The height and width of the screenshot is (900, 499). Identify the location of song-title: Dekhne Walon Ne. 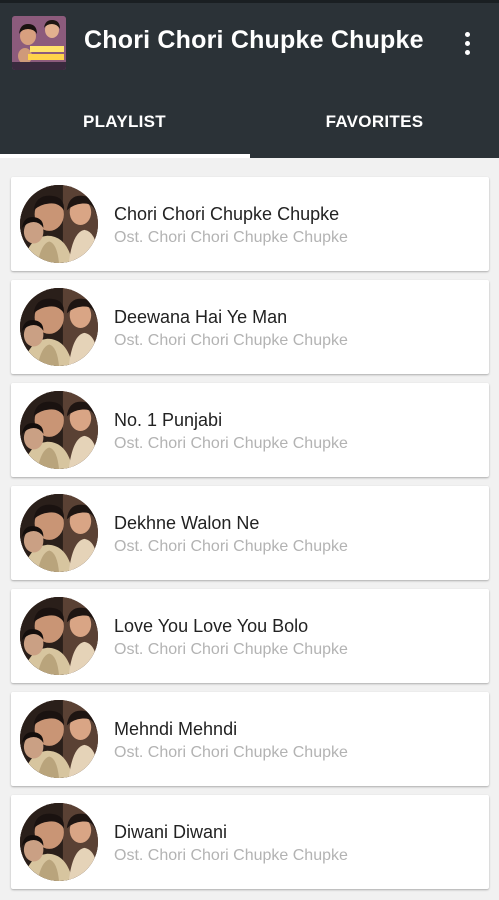
(187, 523).